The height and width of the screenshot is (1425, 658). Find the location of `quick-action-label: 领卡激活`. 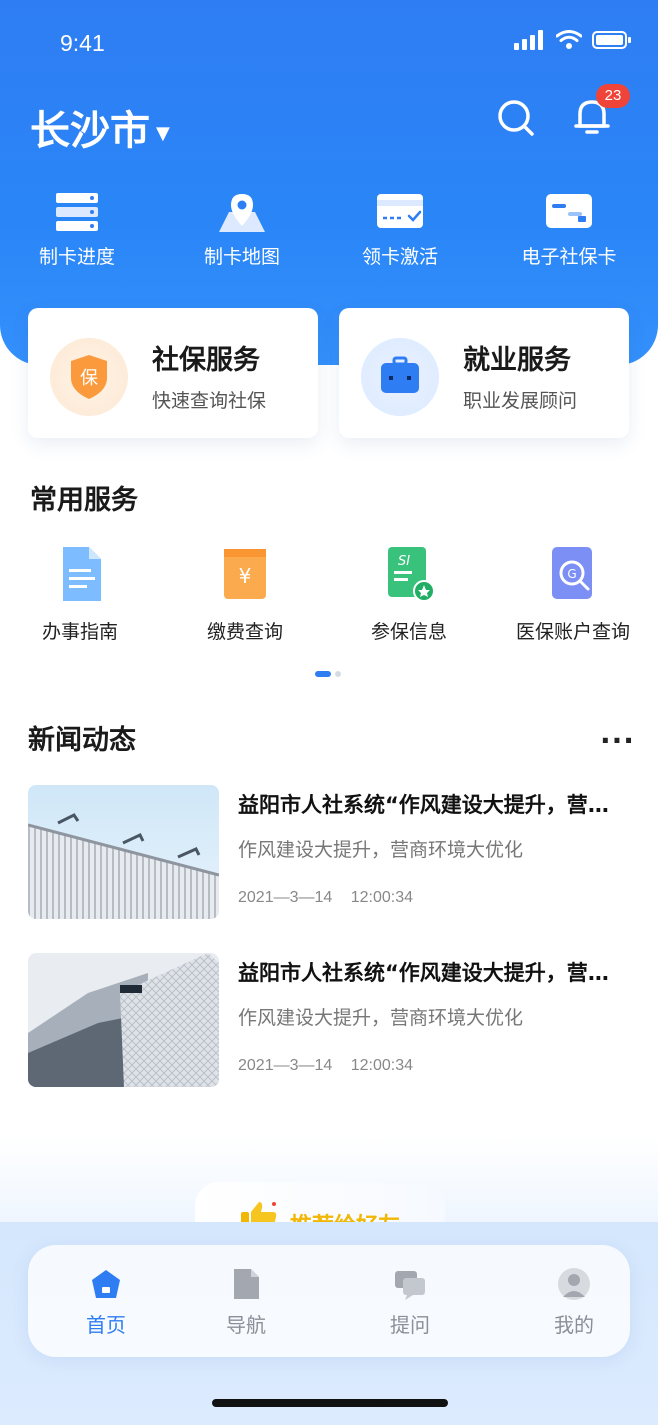

quick-action-label: 领卡激活 is located at coordinates (399, 257).